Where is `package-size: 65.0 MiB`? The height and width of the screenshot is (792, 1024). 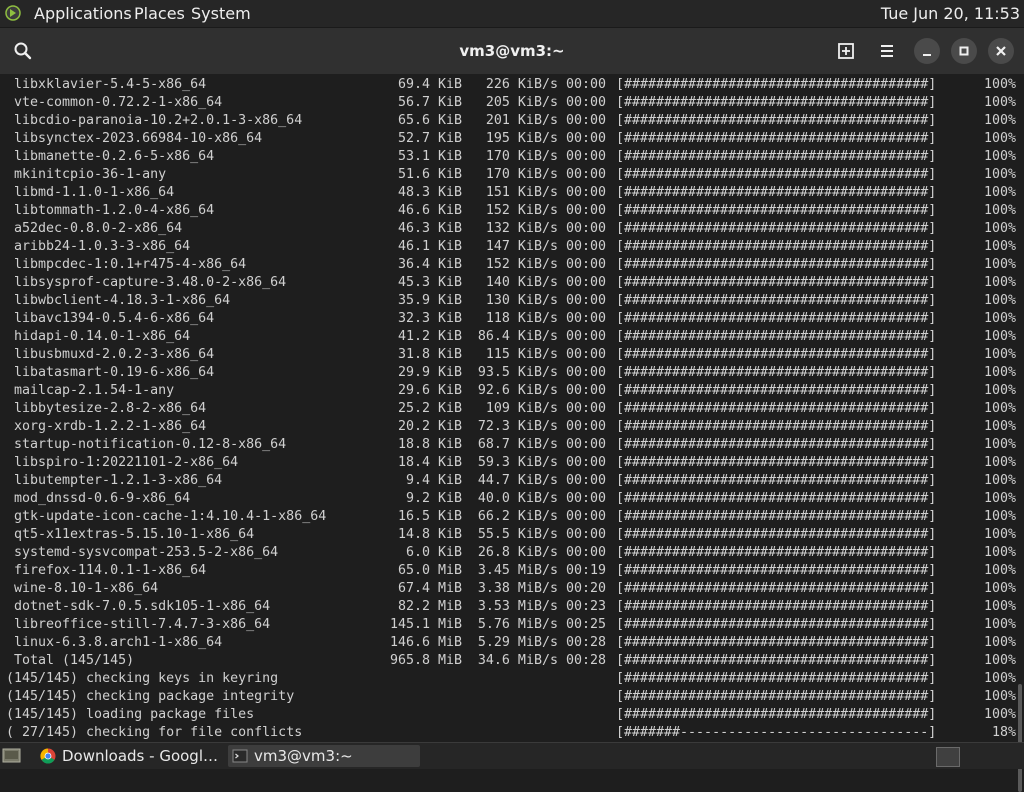
package-size: 65.0 MiB is located at coordinates (429, 570).